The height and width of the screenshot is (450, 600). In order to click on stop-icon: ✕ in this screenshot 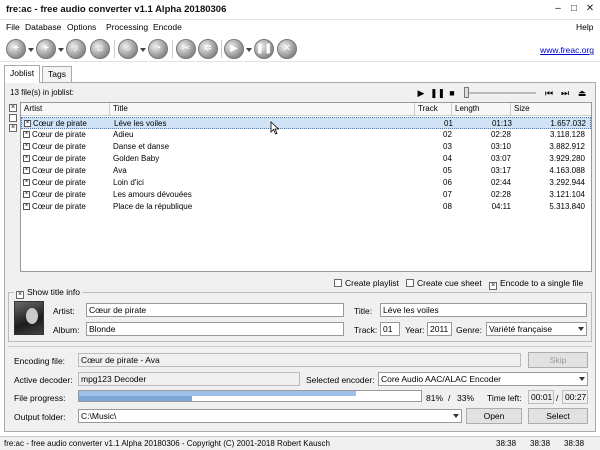, I will do `click(287, 49)`.